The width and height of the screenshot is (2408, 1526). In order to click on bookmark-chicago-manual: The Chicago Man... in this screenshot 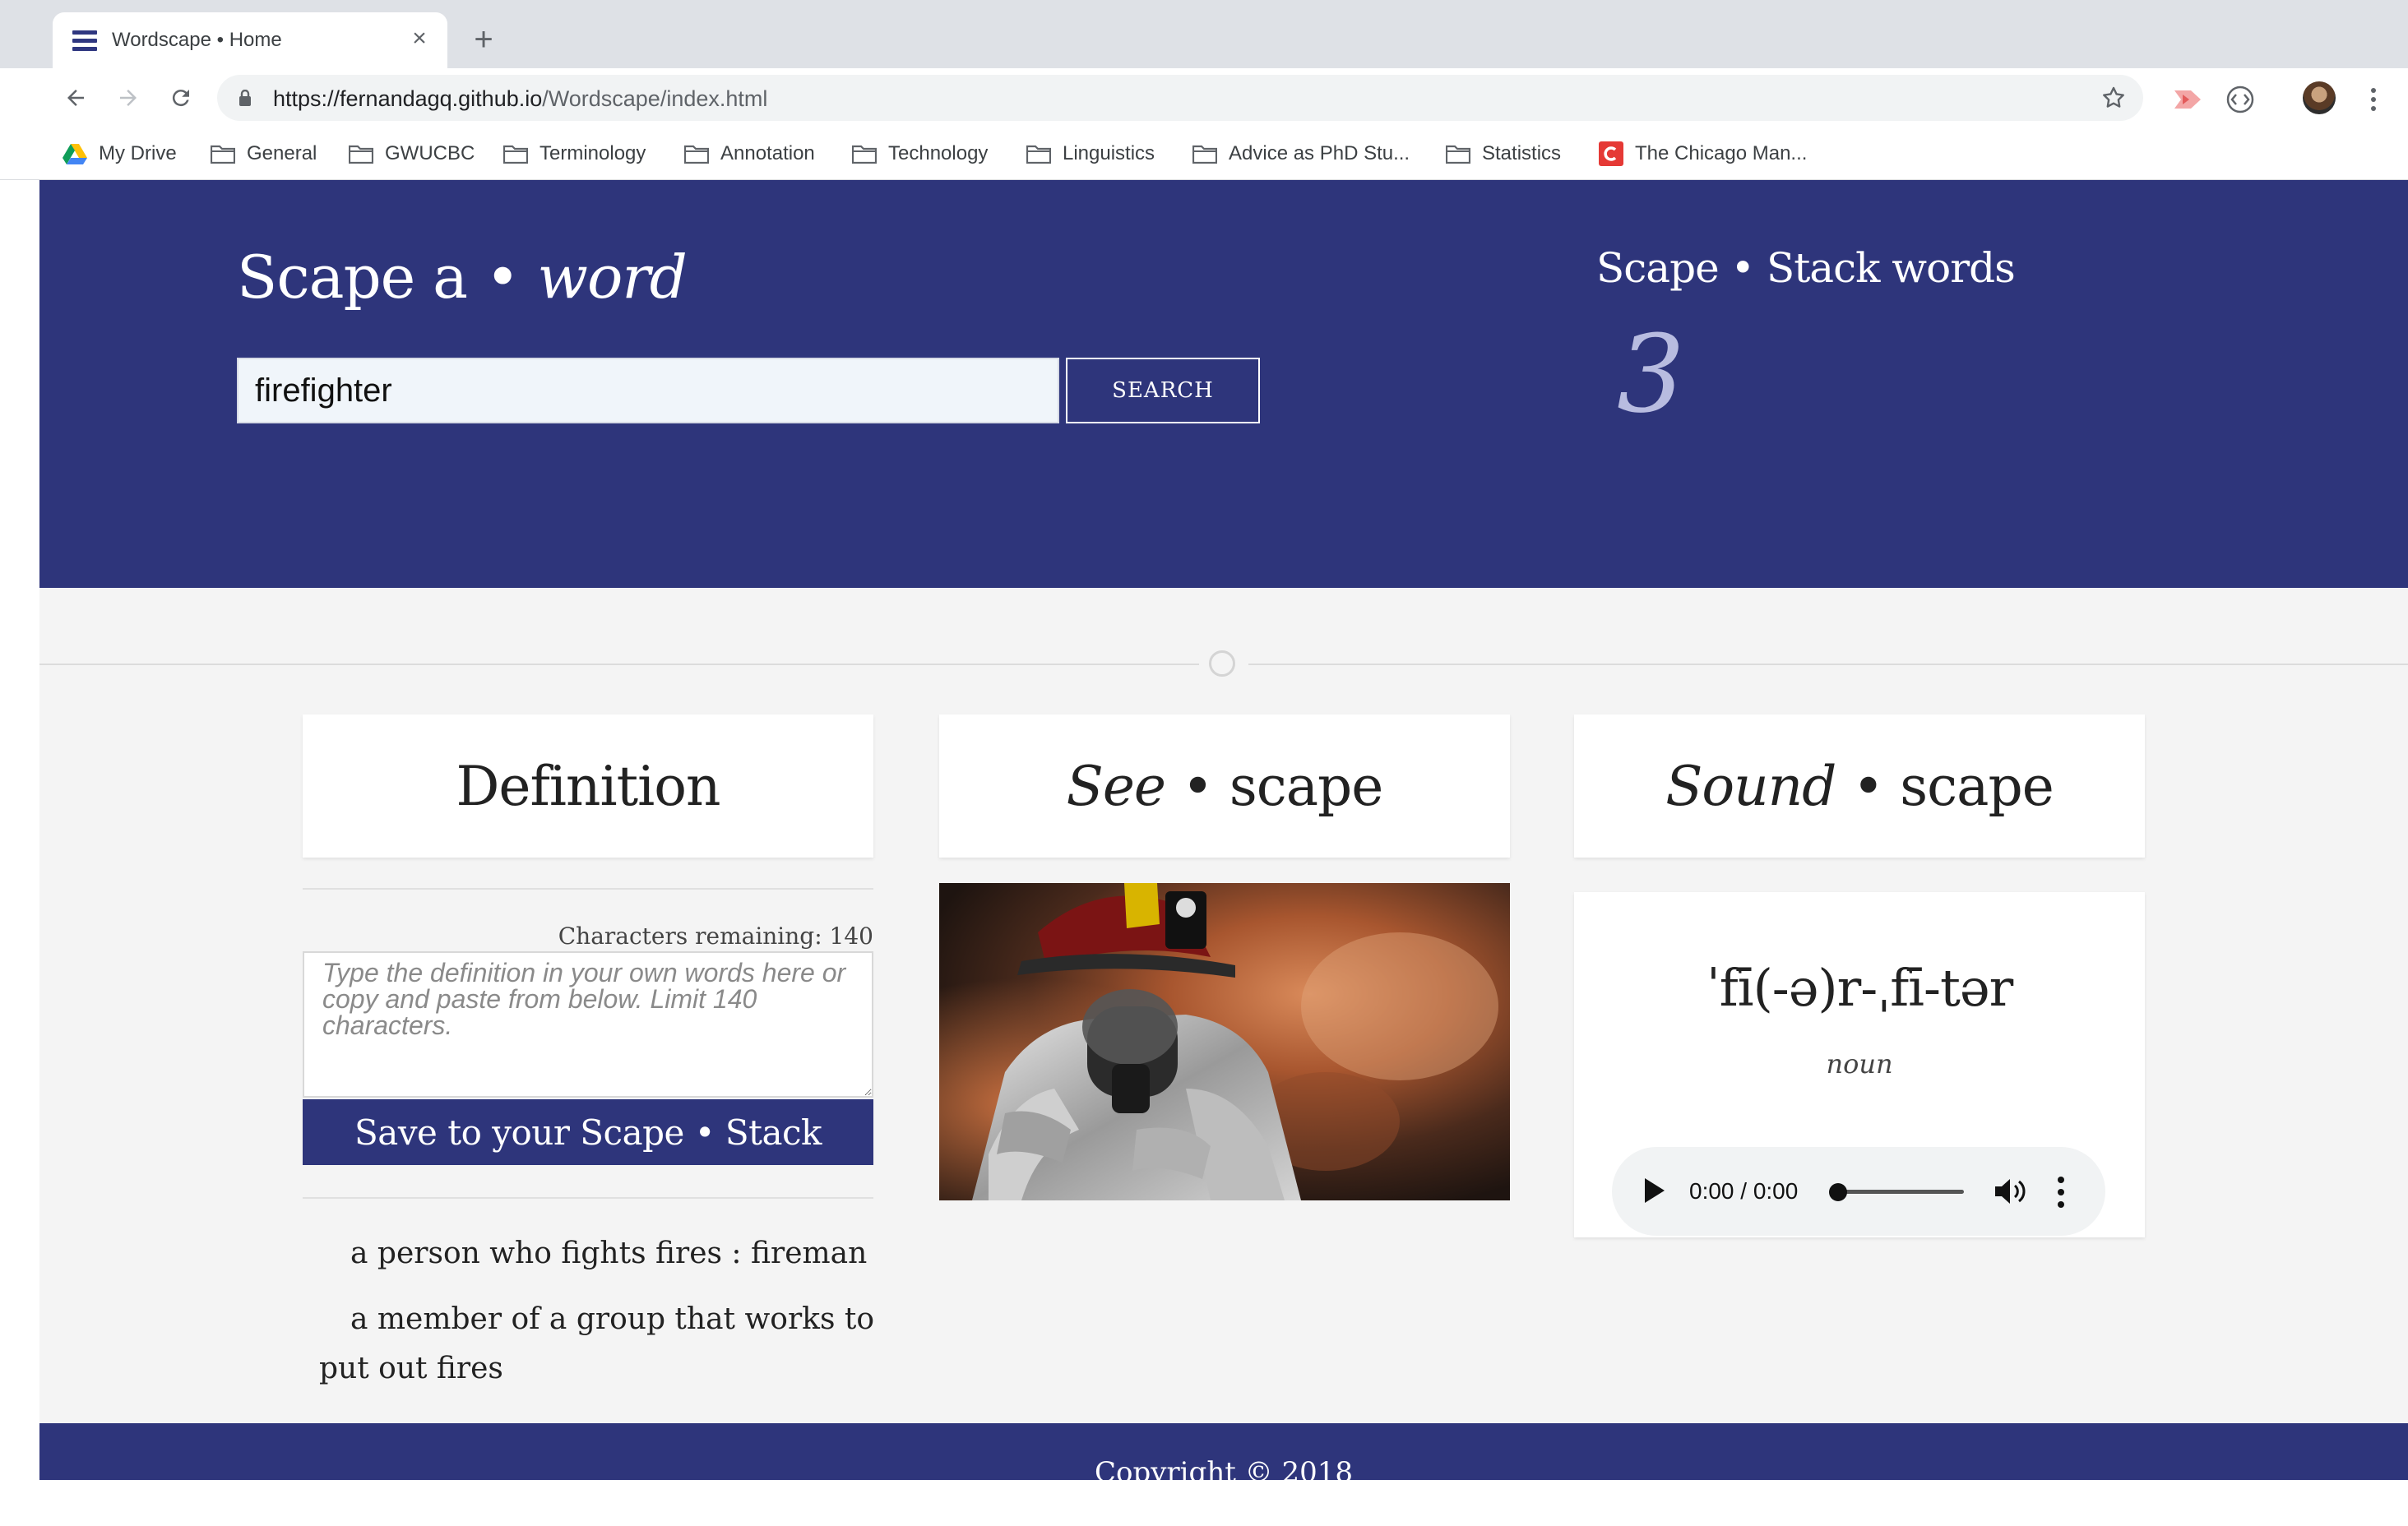, I will do `click(1703, 154)`.